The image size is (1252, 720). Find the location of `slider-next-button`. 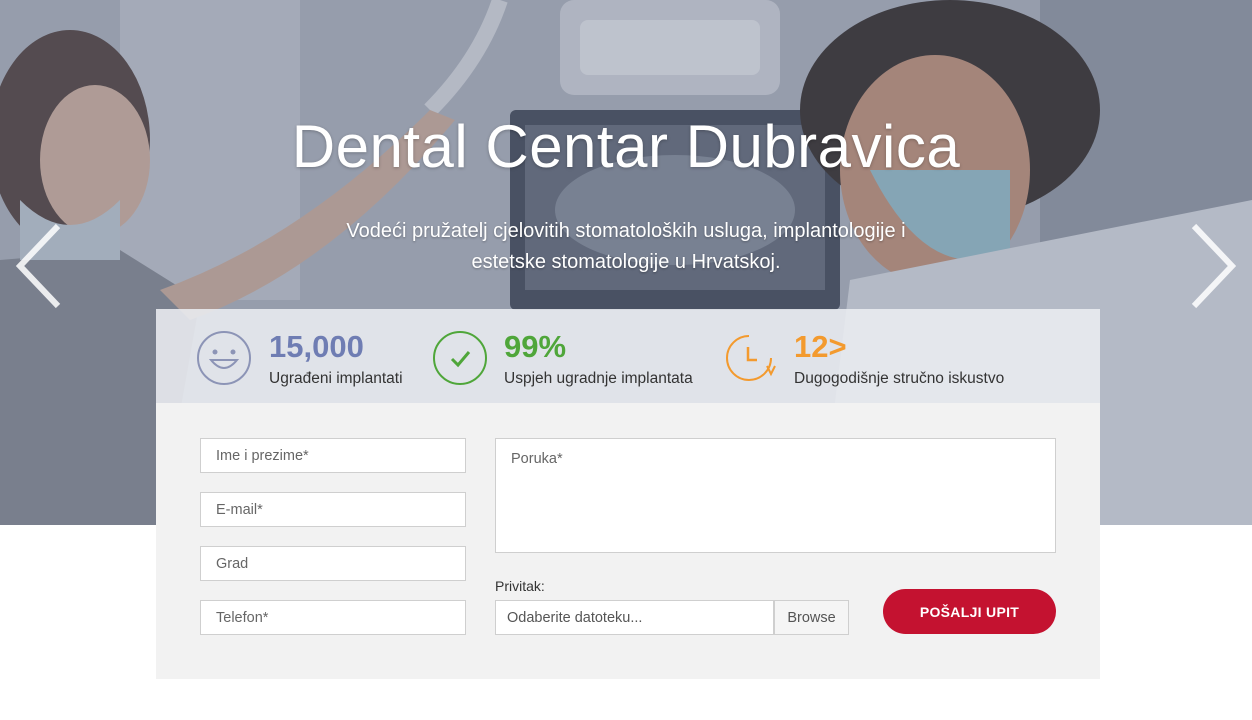

slider-next-button is located at coordinates (1214, 266).